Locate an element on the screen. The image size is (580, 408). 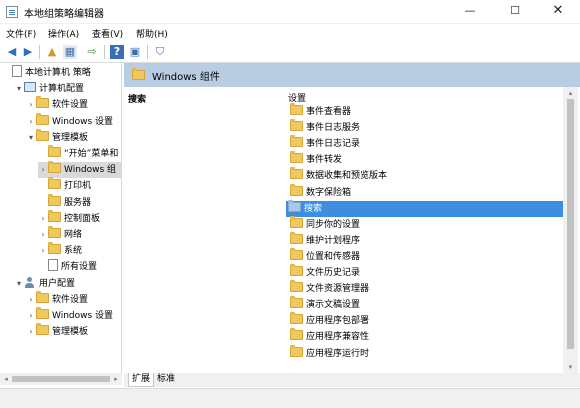
settings-list-item: 搜索 is located at coordinates (425, 208).